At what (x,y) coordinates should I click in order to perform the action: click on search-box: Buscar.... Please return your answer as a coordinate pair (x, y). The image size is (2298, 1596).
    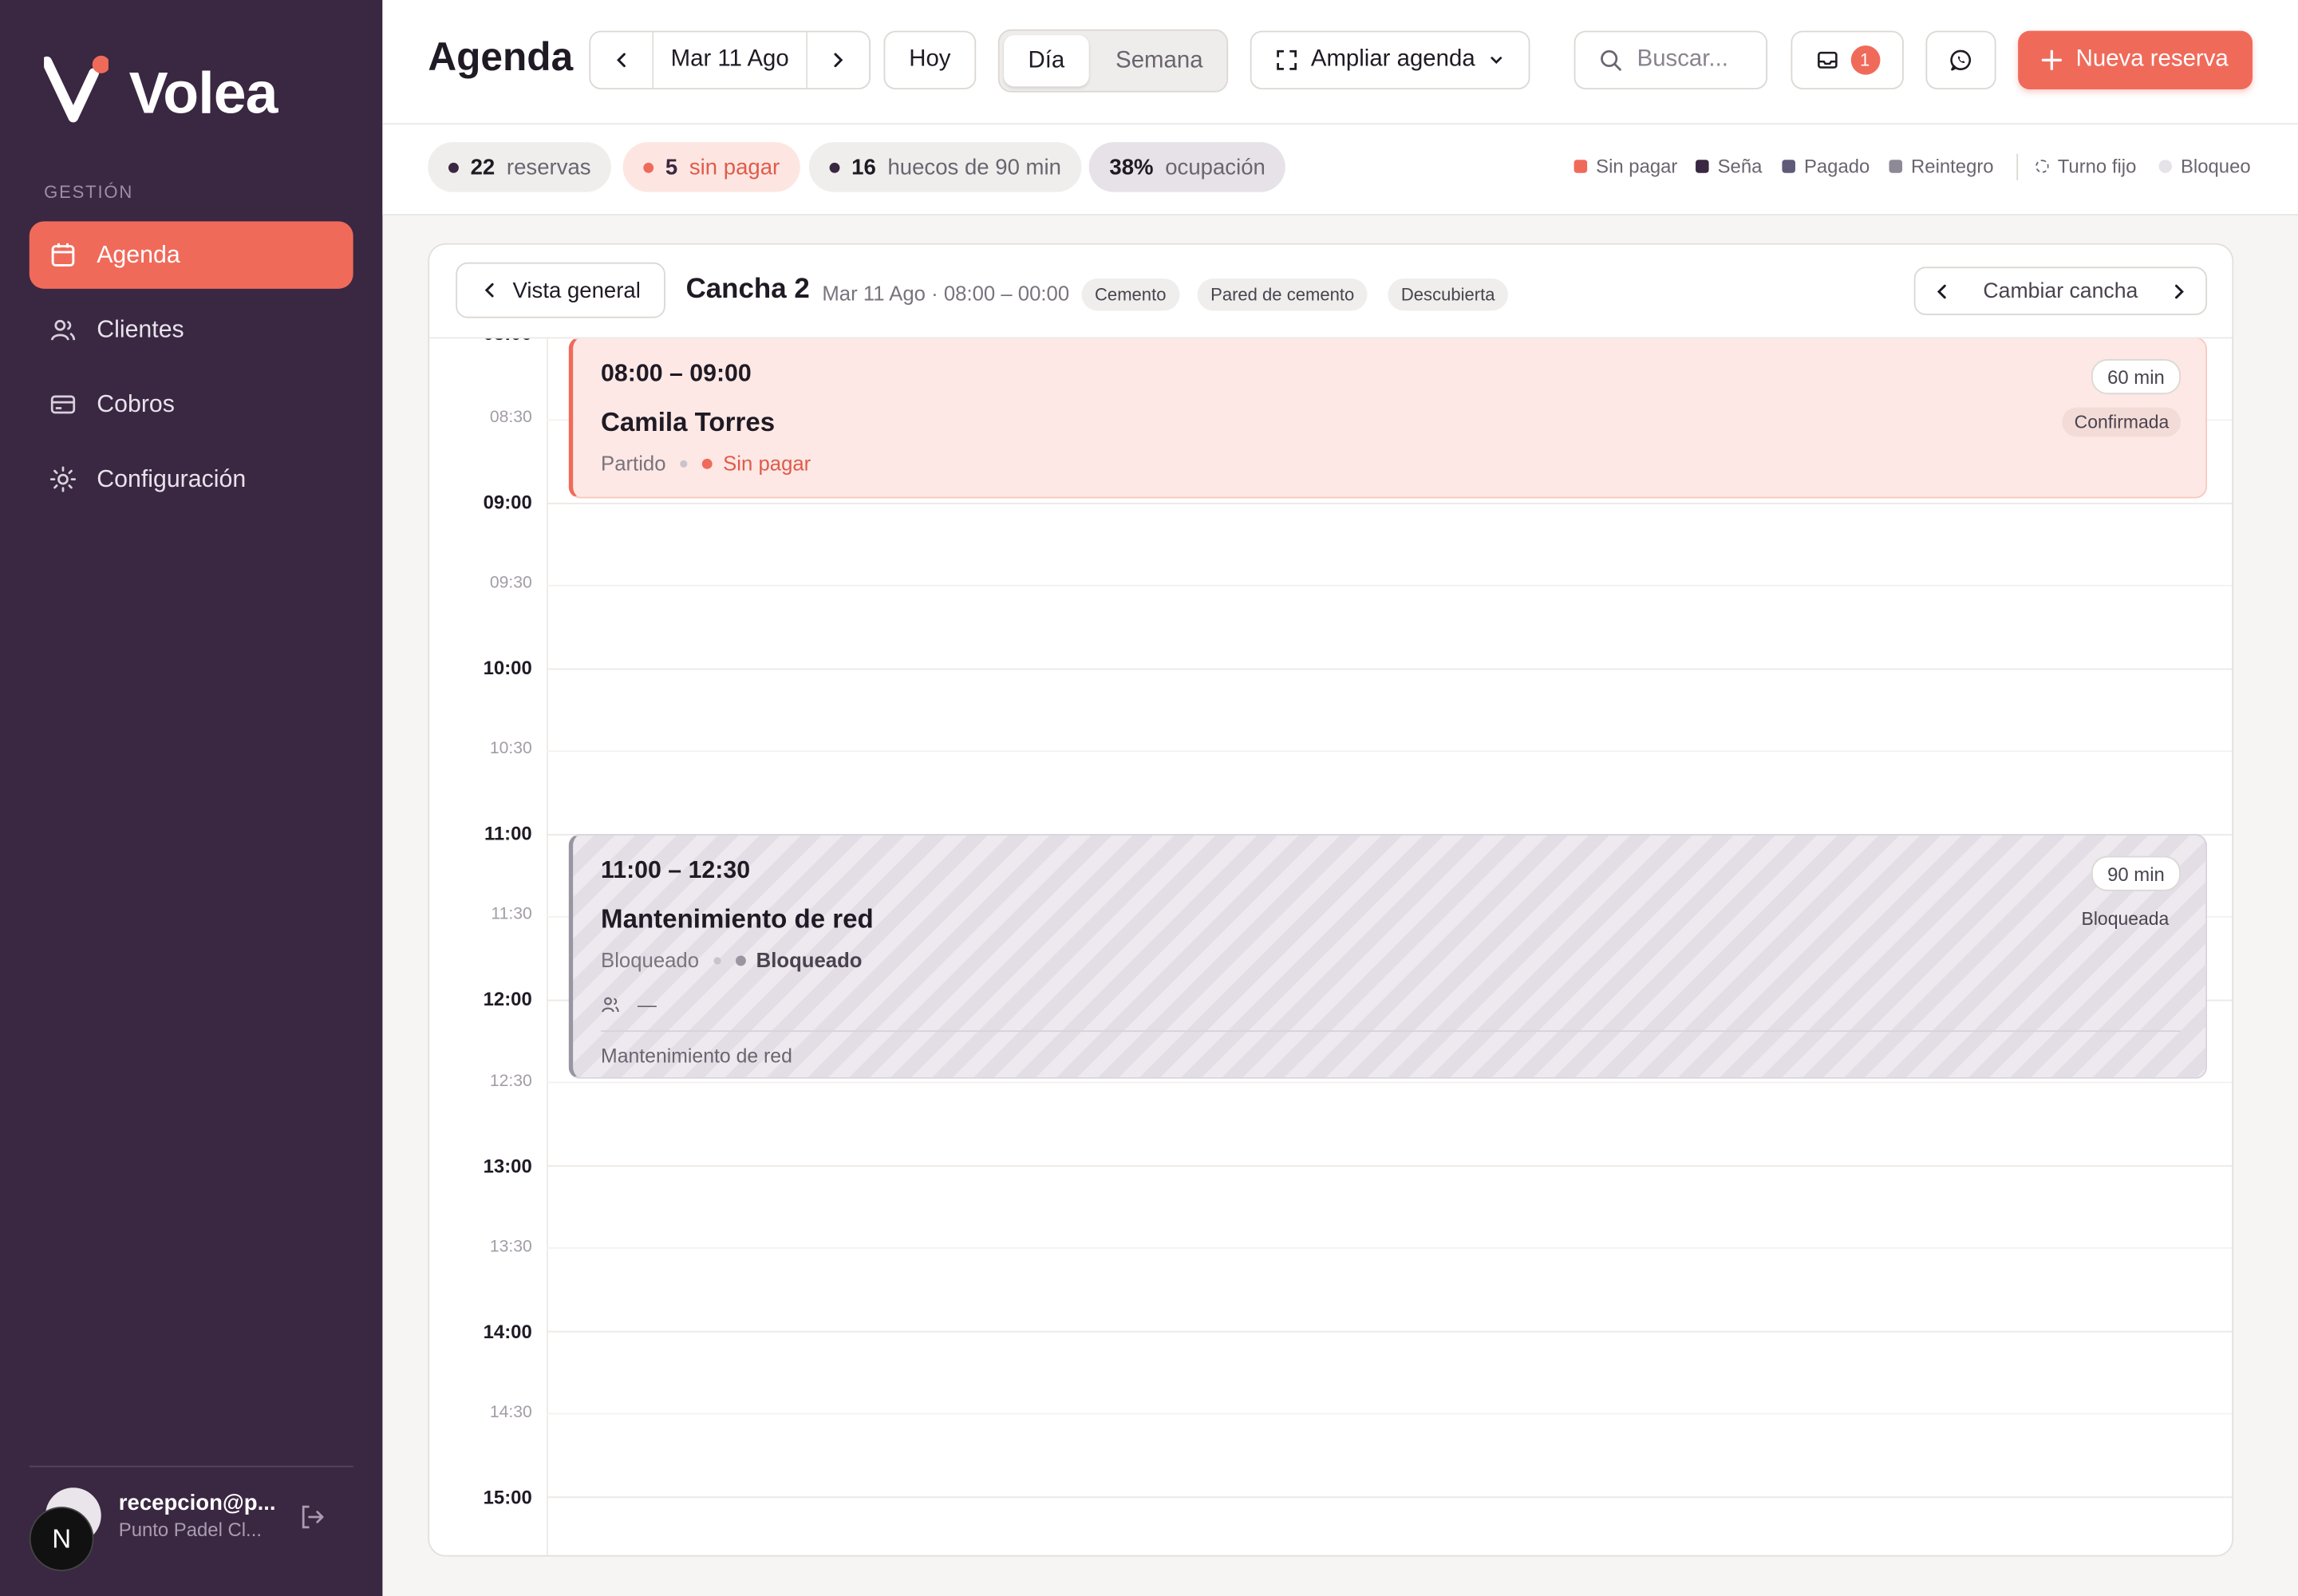
    Looking at the image, I should click on (1670, 60).